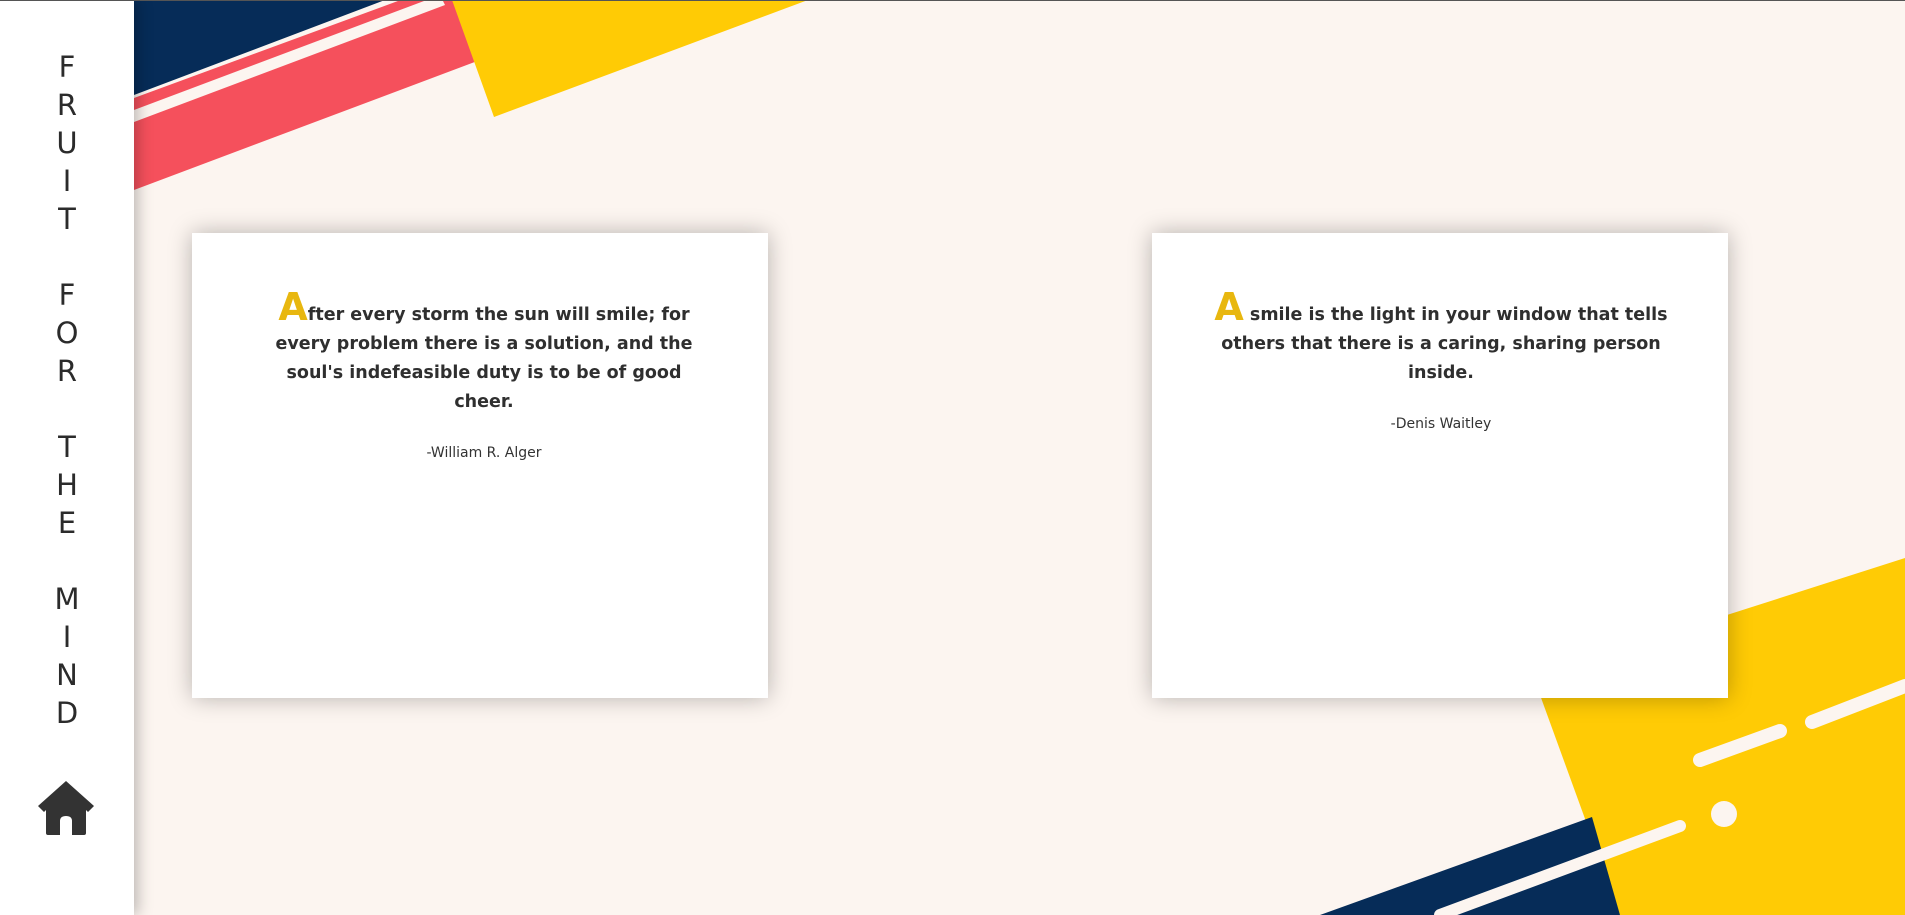  Describe the element at coordinates (952, 0) in the screenshot. I see `top-border` at that location.